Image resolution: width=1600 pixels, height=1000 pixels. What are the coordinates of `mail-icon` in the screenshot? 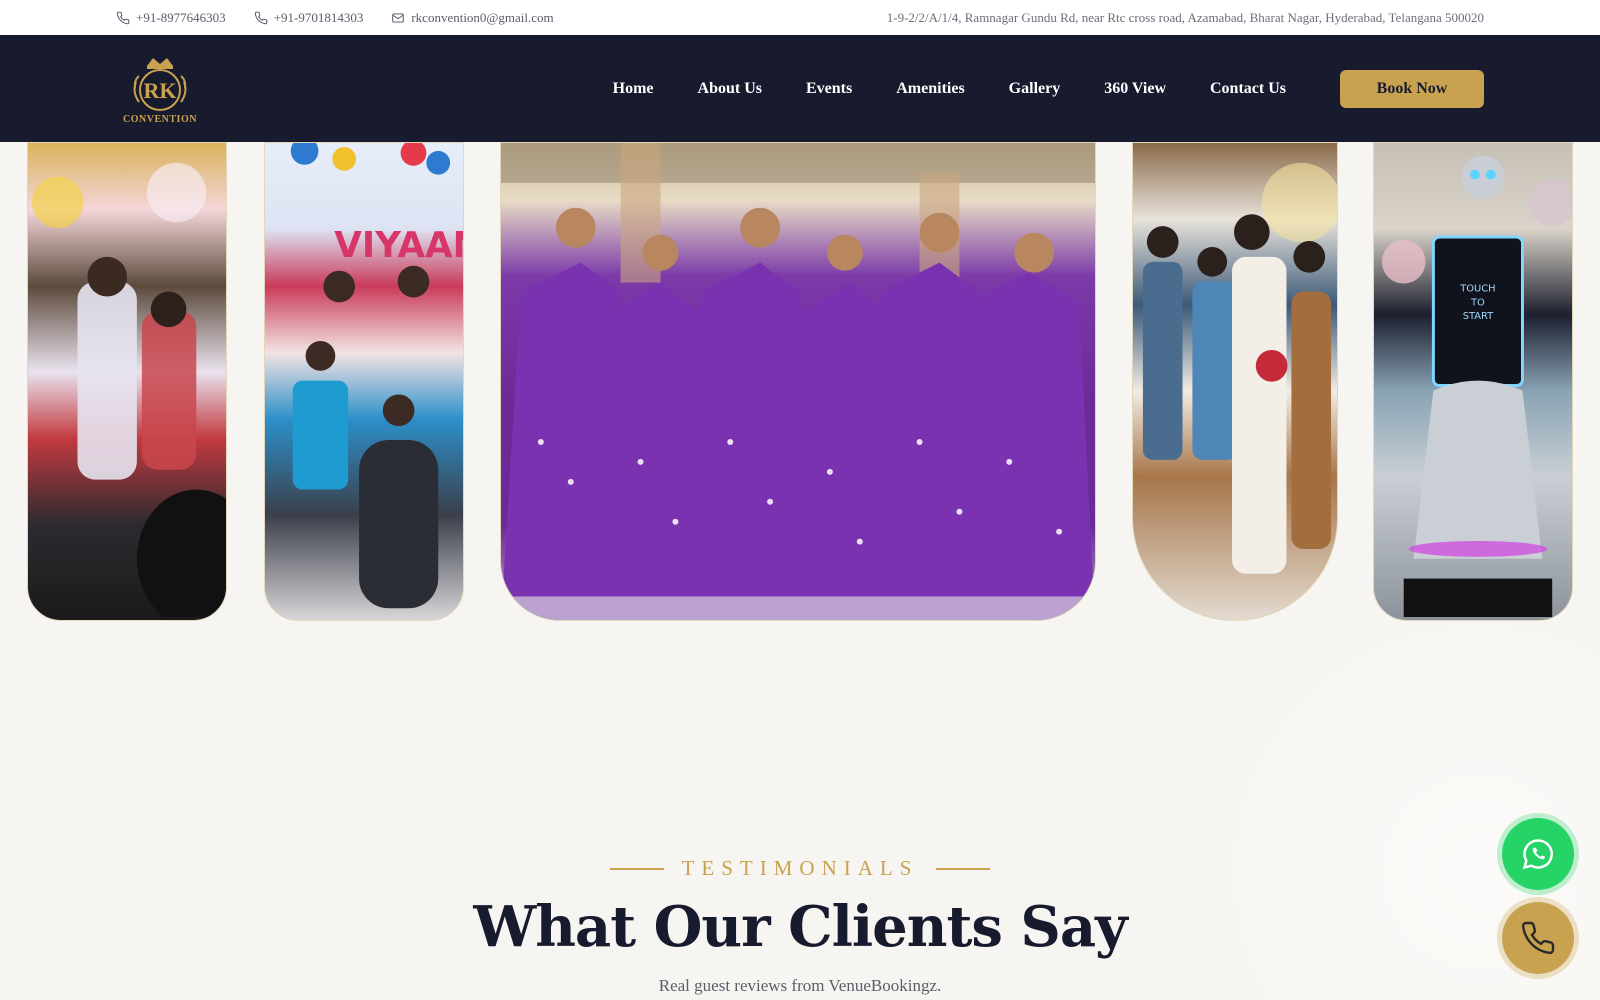 It's located at (398, 17).